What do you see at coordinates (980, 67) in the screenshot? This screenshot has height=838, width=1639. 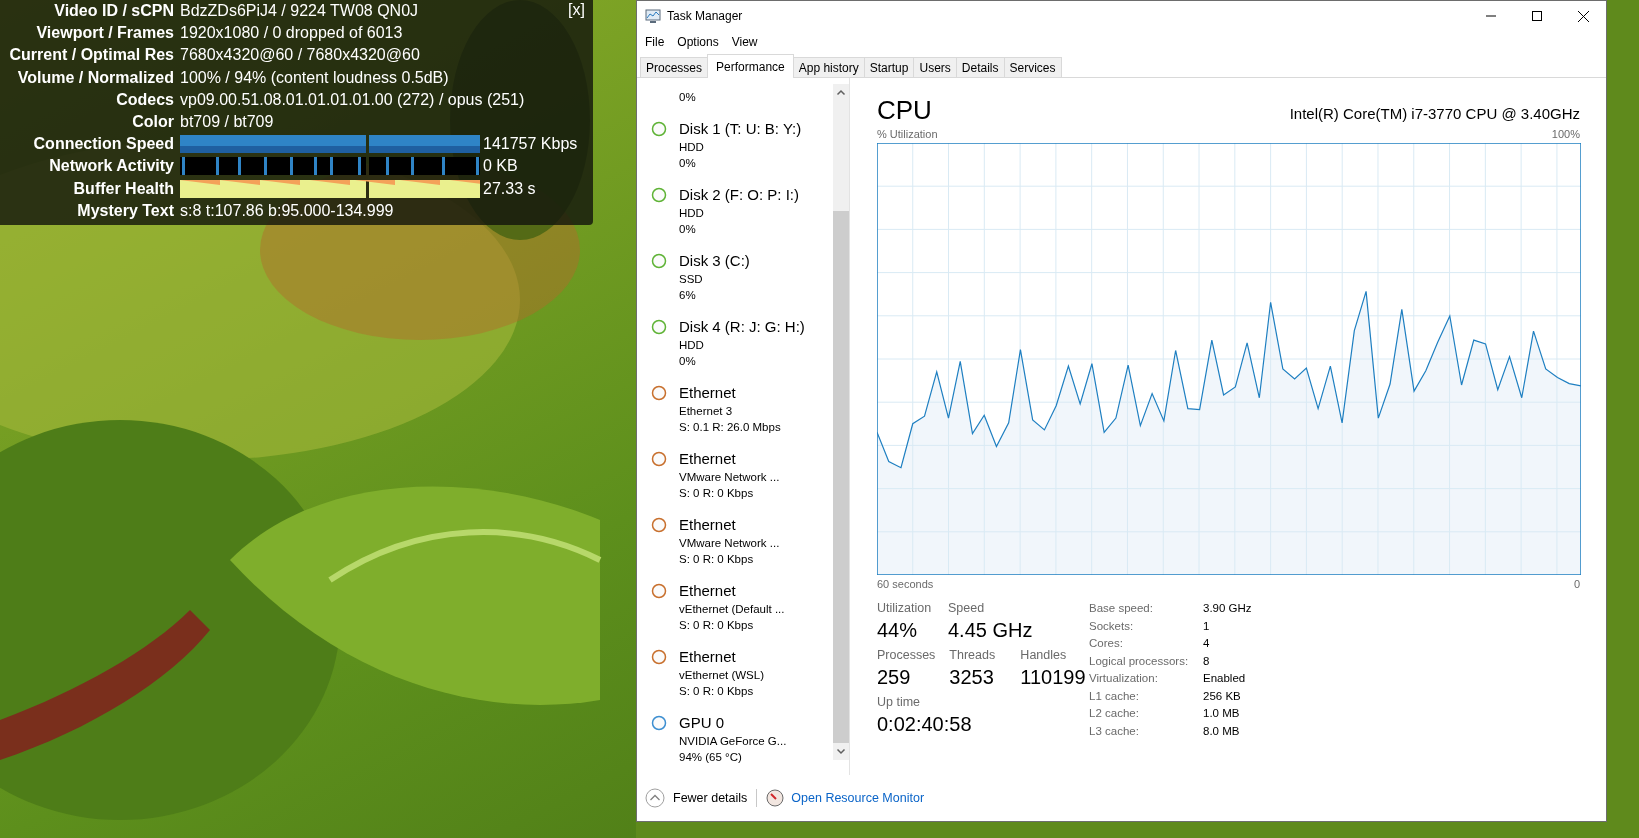 I see `tab: Details` at bounding box center [980, 67].